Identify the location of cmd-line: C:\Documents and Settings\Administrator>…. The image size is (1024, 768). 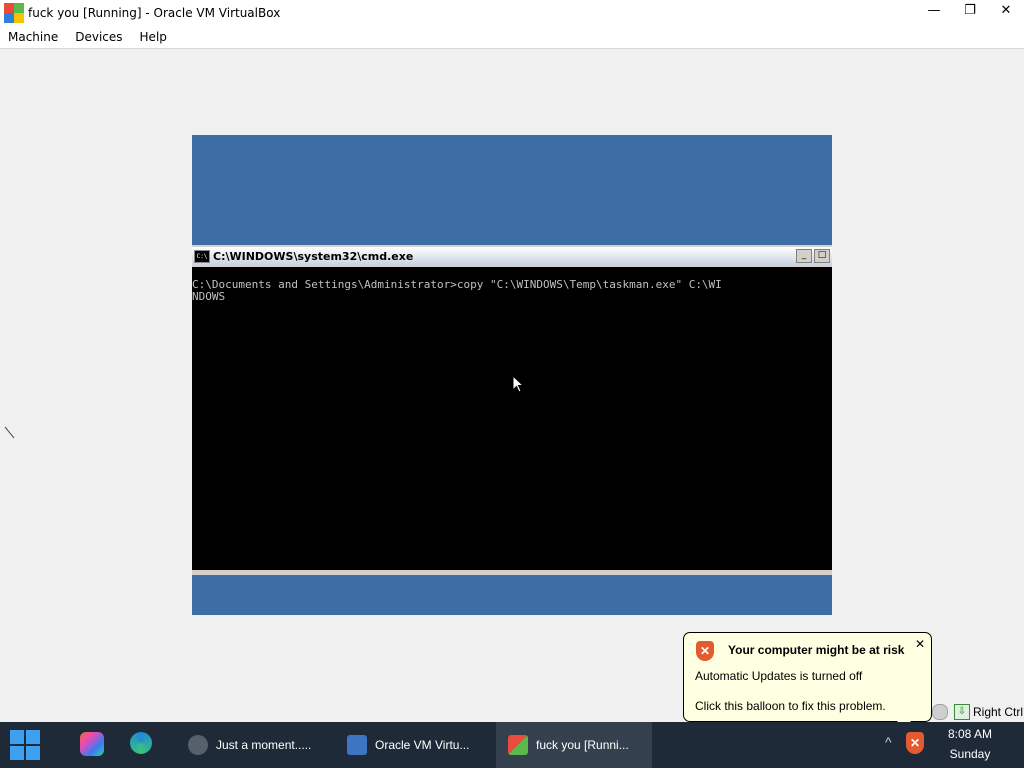
(457, 284).